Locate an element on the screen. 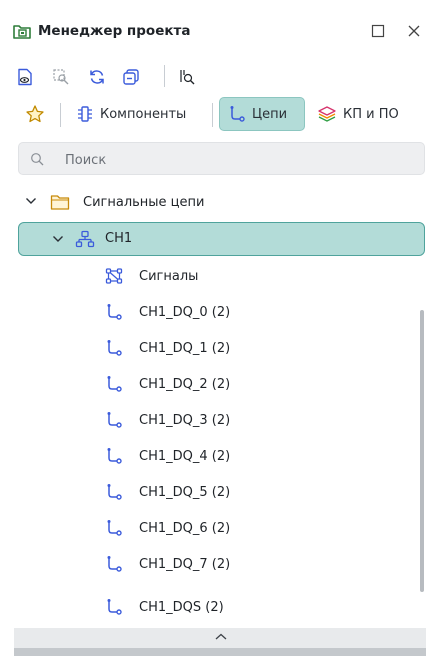 Image resolution: width=426 pixels, height=656 pixels. tree-toolbar is located at coordinates (213, 76).